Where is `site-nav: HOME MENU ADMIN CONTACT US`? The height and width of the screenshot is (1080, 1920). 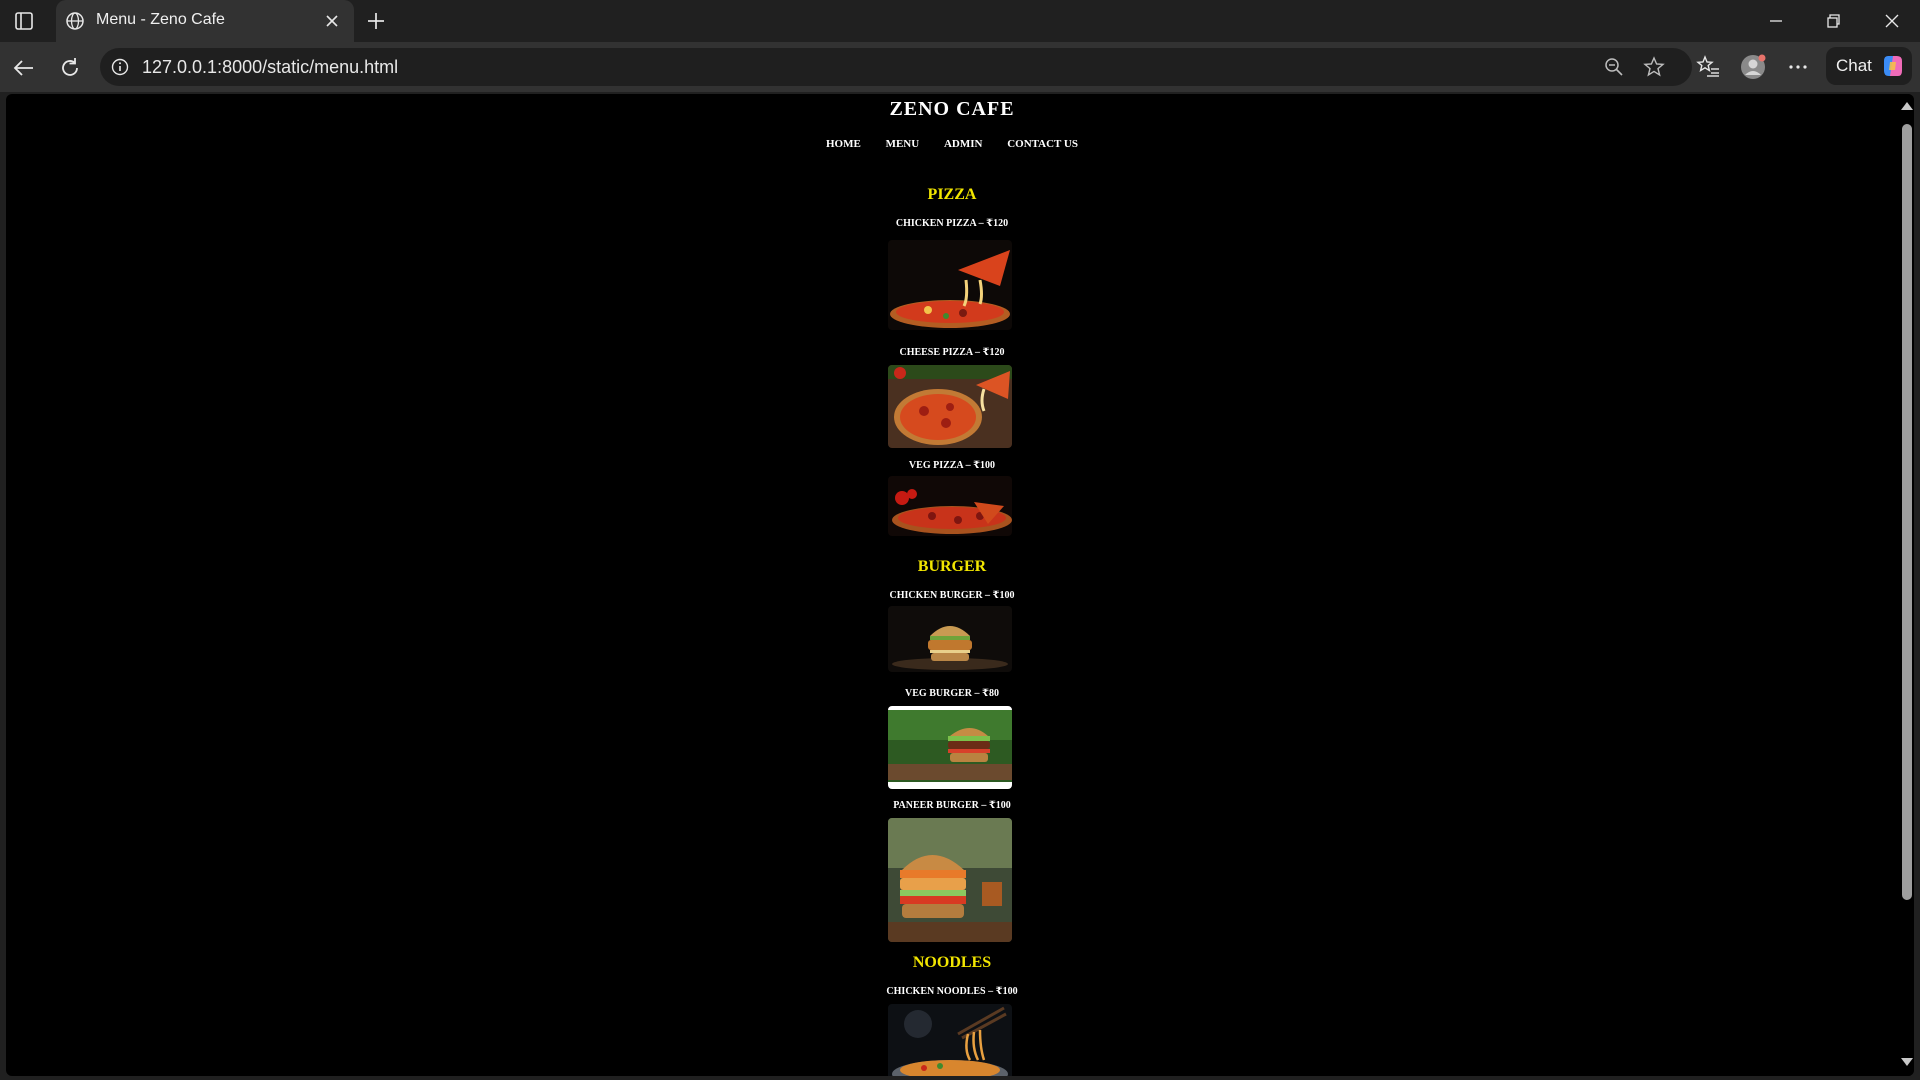
site-nav: HOME MENU ADMIN CONTACT US is located at coordinates (952, 144).